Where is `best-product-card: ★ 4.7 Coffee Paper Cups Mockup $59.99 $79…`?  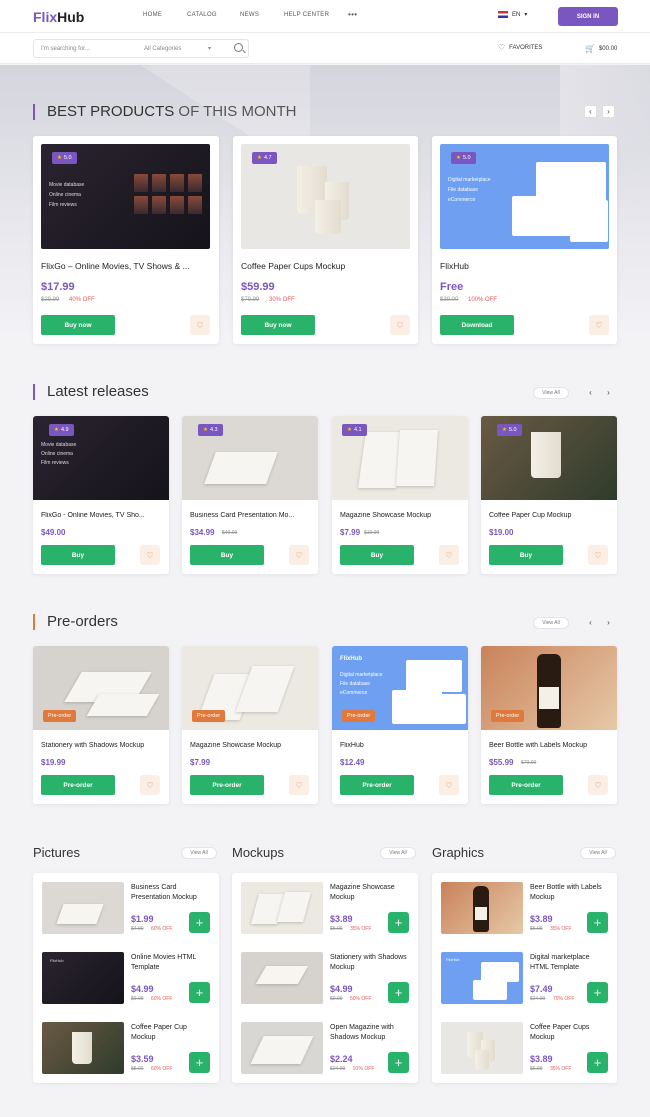 best-product-card: ★ 4.7 Coffee Paper Cups Mockup $59.99 $79… is located at coordinates (325, 240).